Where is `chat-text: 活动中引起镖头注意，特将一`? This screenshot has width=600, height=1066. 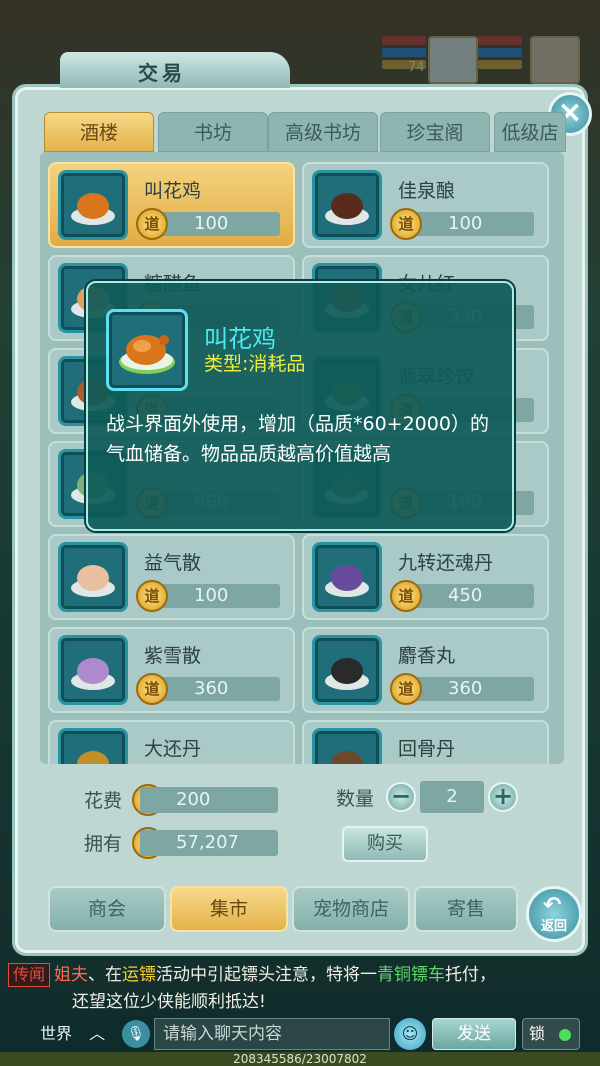
chat-text: 活动中引起镖头注意，特将一 is located at coordinates (267, 975).